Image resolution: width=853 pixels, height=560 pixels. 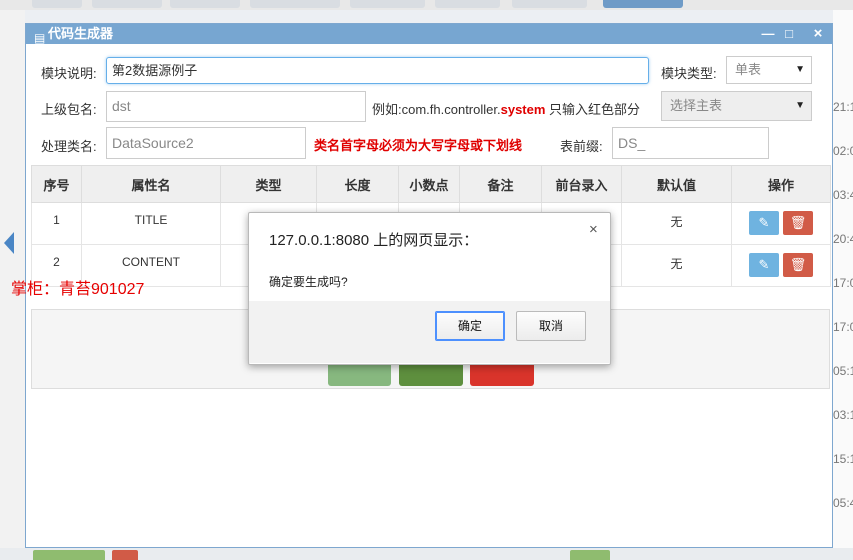 What do you see at coordinates (418, 145) in the screenshot?
I see `class-name-rule: 类名首字母必须为大写字母或下划线` at bounding box center [418, 145].